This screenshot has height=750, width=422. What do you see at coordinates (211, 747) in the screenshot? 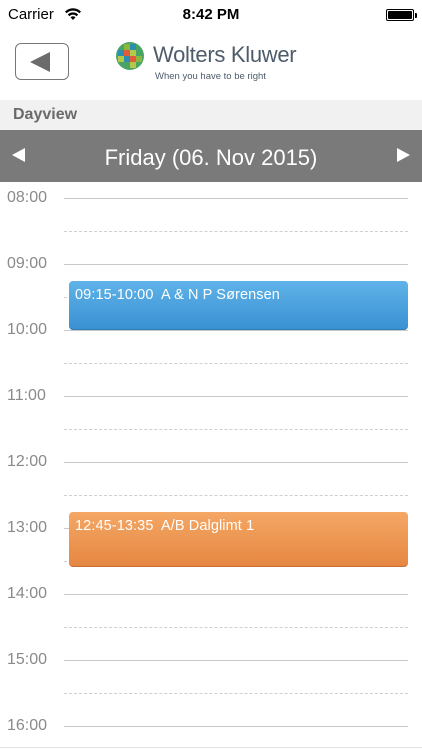
I see `bottom-divider` at bounding box center [211, 747].